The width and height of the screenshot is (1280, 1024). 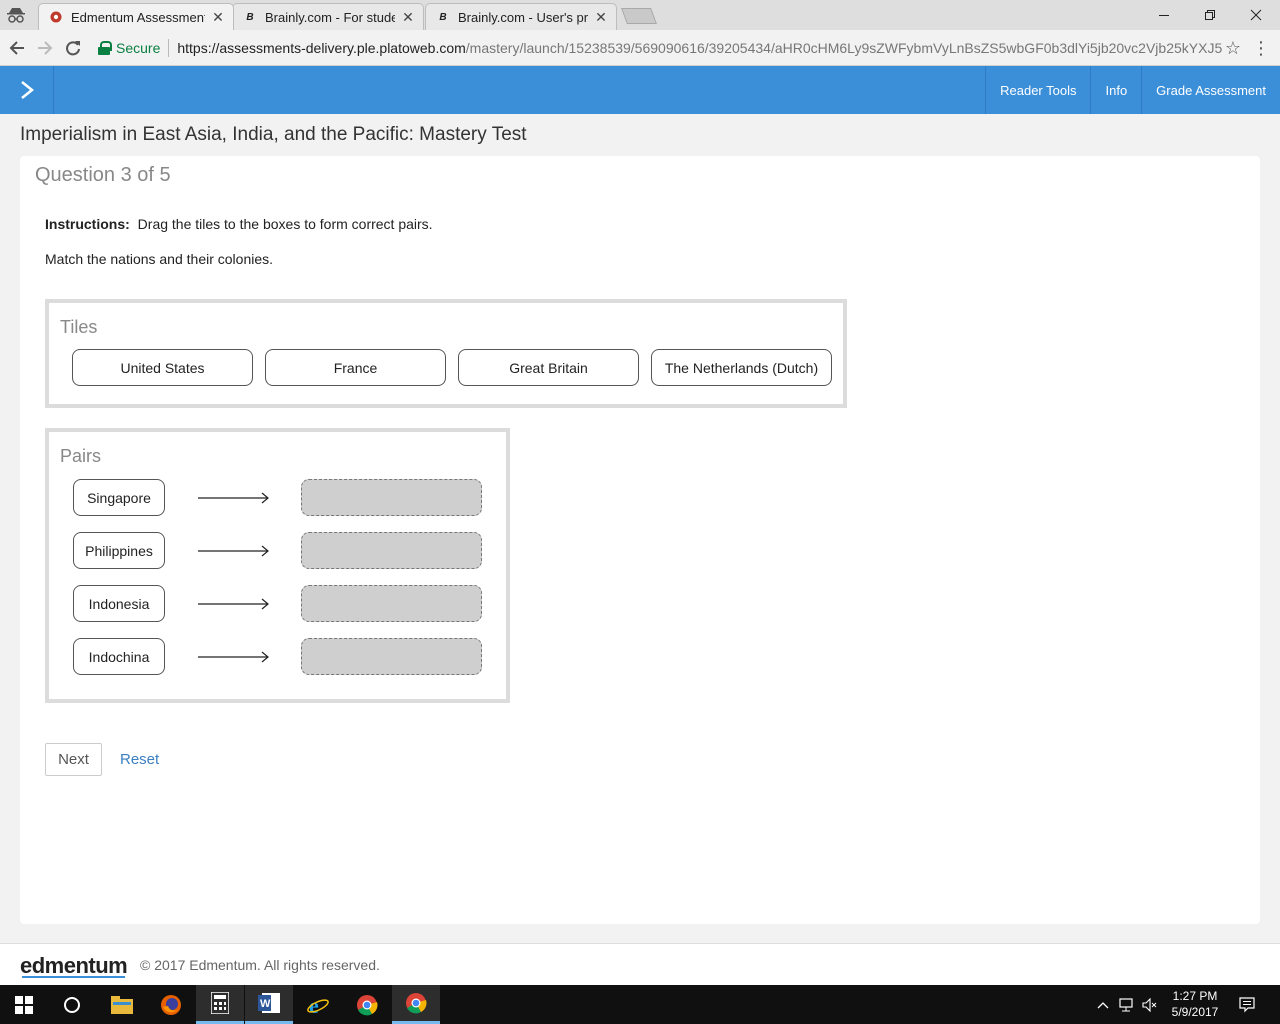 I want to click on forward-arrow-icon, so click(x=45, y=48).